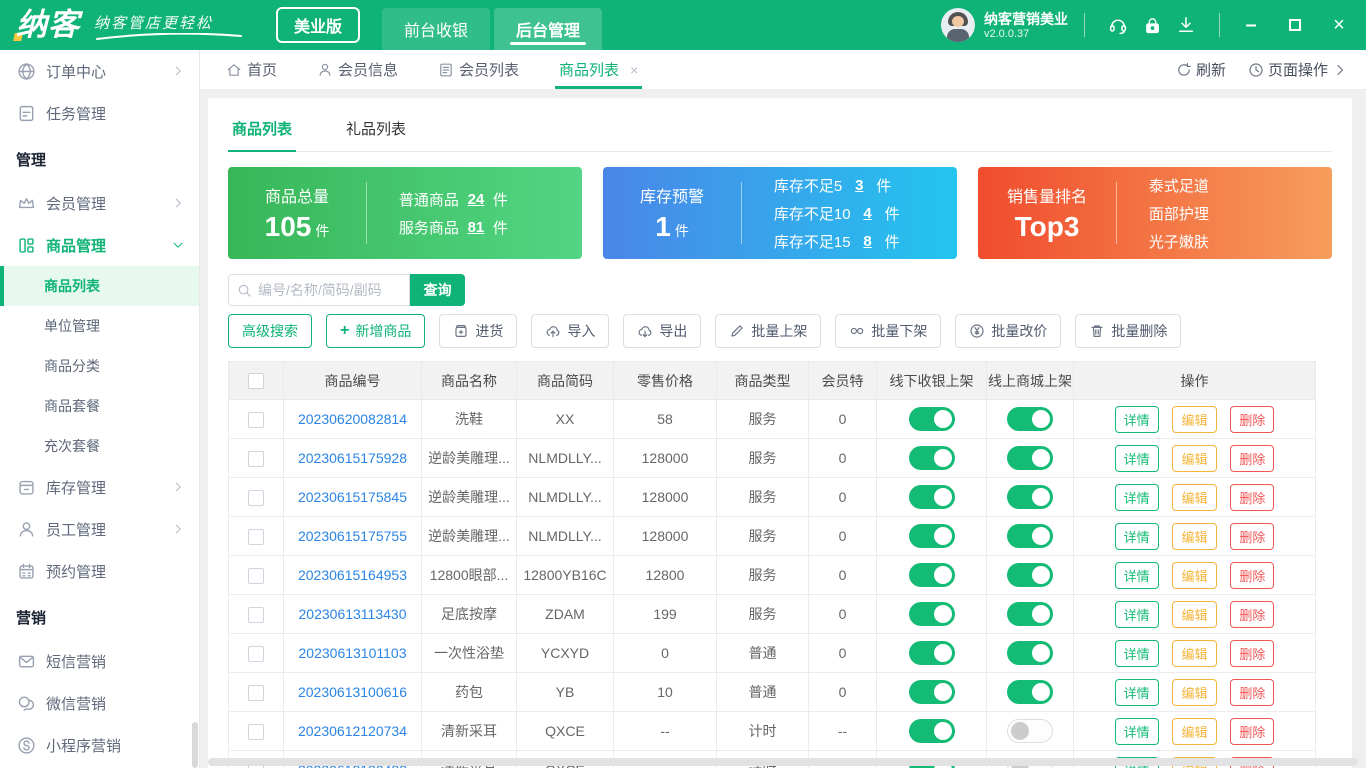 The width and height of the screenshot is (1366, 768). Describe the element at coordinates (1008, 331) in the screenshot. I see `批量改价-button: 批量改价` at that location.